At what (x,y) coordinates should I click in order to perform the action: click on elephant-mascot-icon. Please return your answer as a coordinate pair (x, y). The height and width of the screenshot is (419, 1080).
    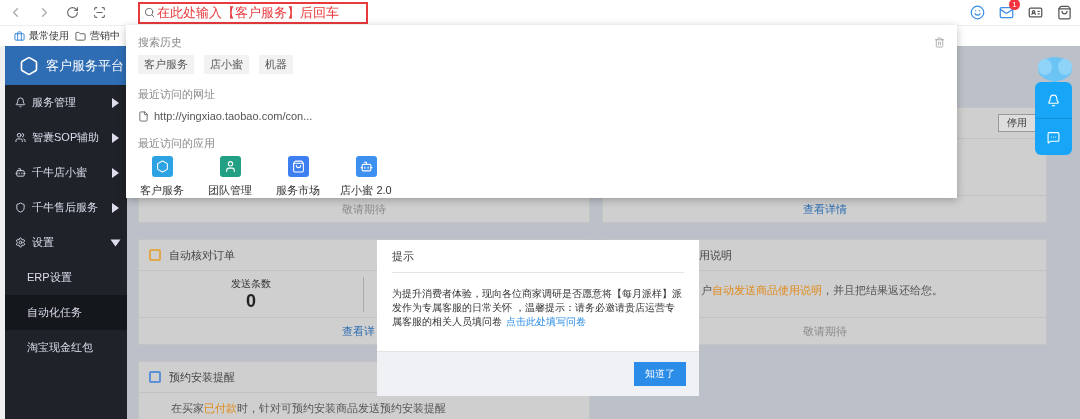
    Looking at the image, I should click on (1055, 70).